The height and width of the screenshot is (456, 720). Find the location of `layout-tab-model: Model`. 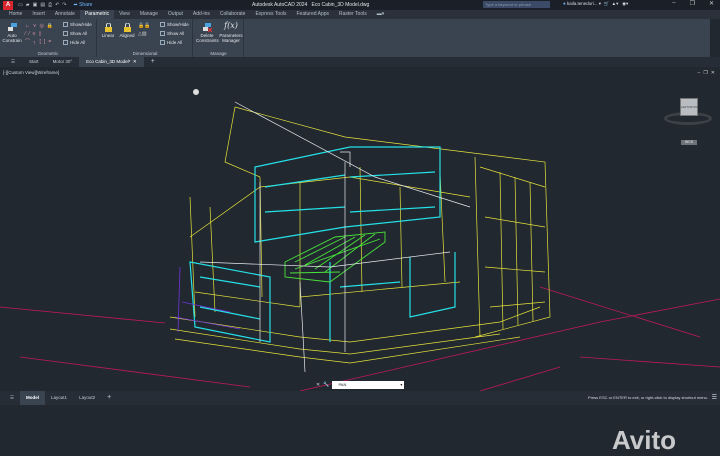

layout-tab-model: Model is located at coordinates (33, 398).